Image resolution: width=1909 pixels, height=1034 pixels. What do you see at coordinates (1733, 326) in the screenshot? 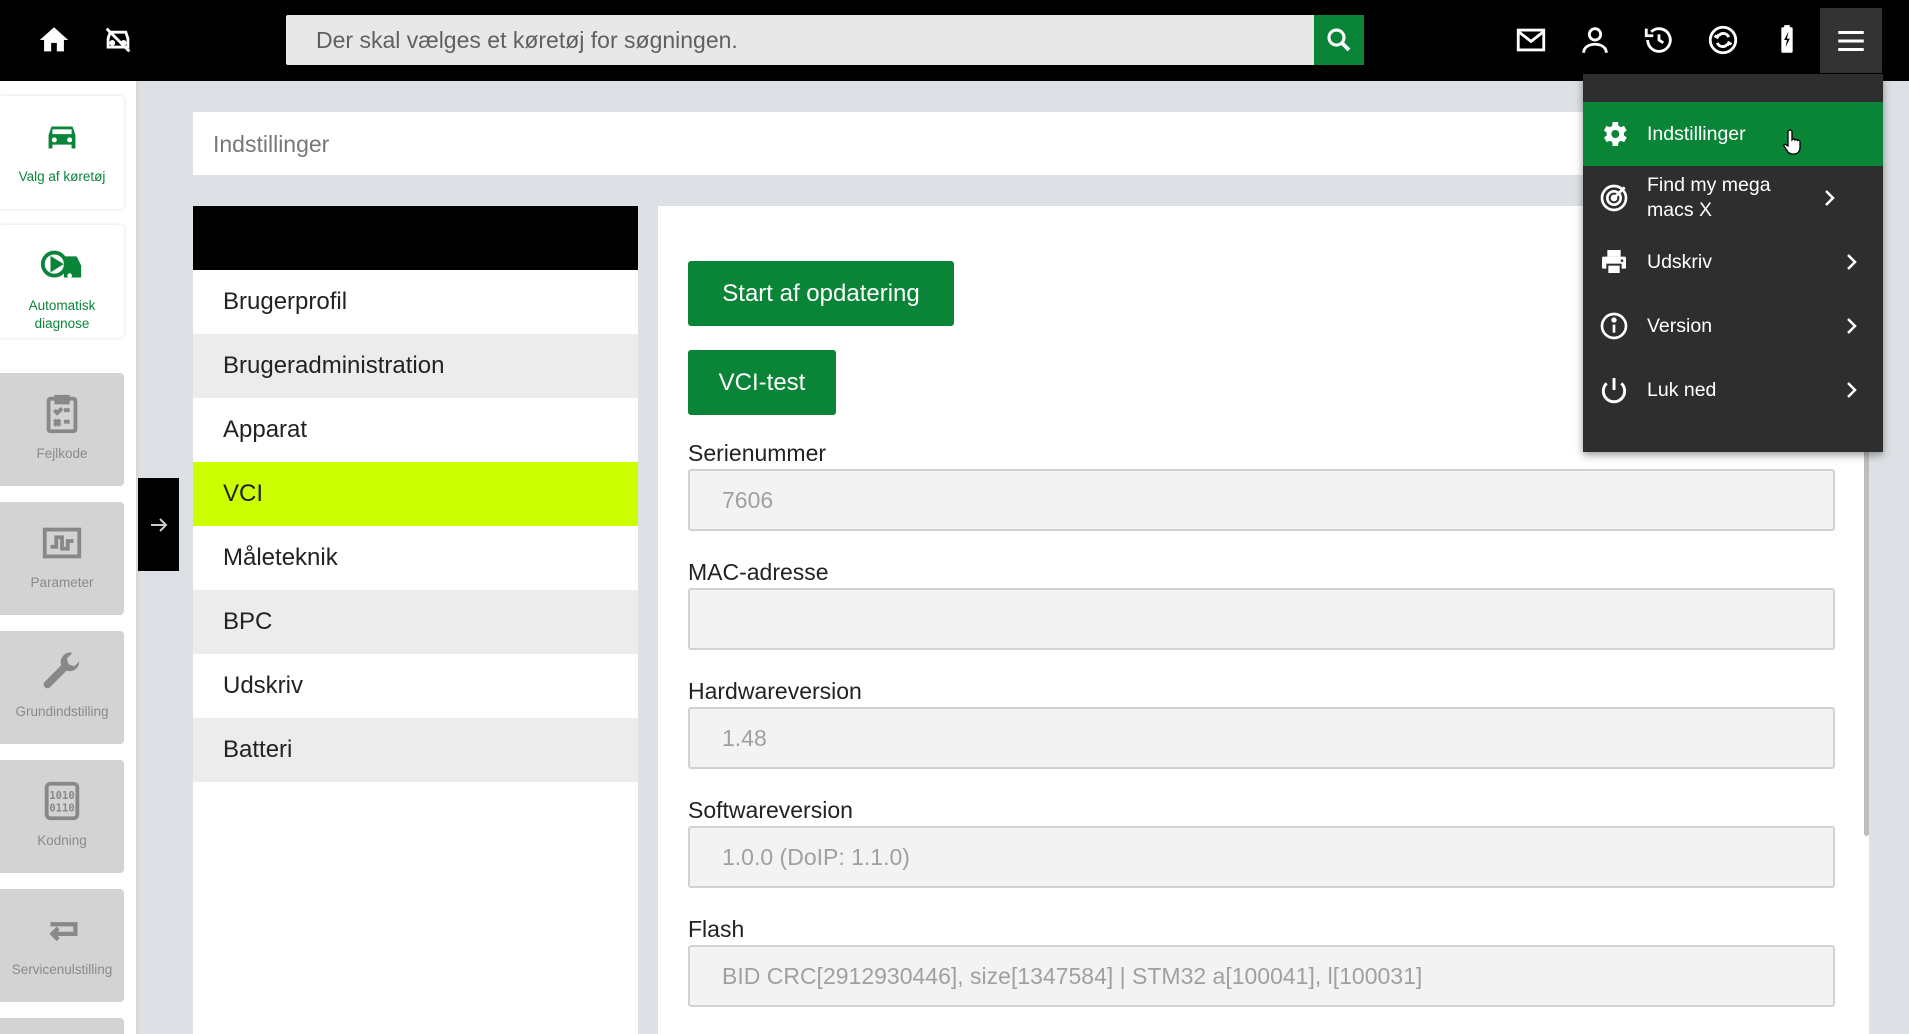
I see `menu-item-version: Version` at bounding box center [1733, 326].